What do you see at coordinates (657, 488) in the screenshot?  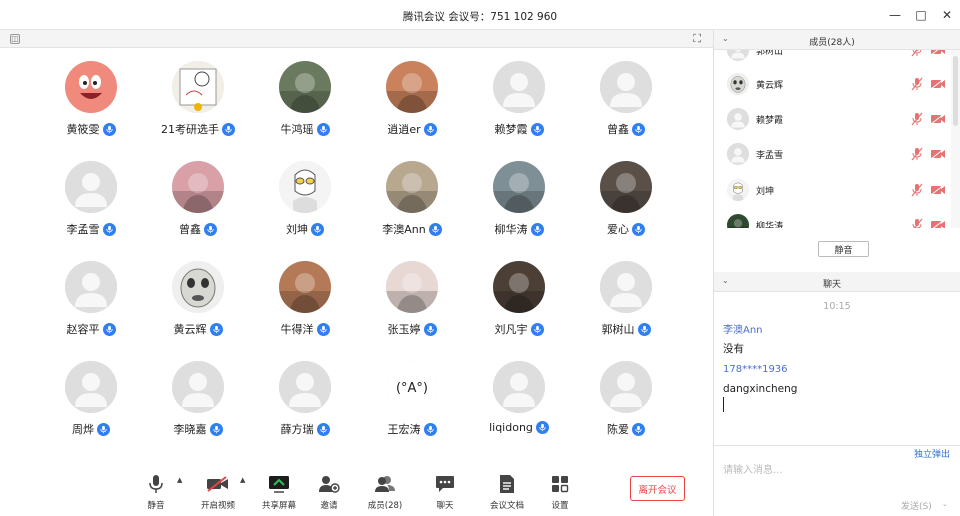 I see `leave-meeting-button: 离开会议` at bounding box center [657, 488].